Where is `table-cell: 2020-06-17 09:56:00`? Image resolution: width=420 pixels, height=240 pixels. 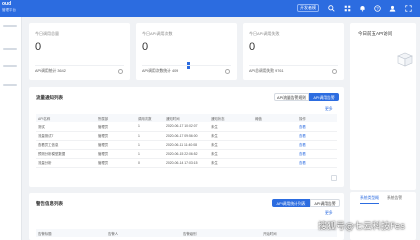 table-cell: 2020-06-17 09:56:00 is located at coordinates (186, 136).